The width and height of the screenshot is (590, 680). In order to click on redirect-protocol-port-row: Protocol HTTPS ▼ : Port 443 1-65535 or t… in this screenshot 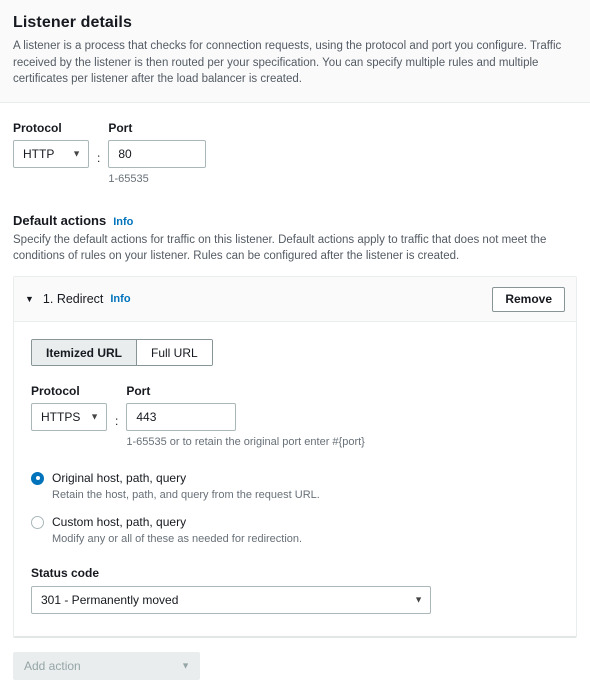, I will do `click(295, 417)`.